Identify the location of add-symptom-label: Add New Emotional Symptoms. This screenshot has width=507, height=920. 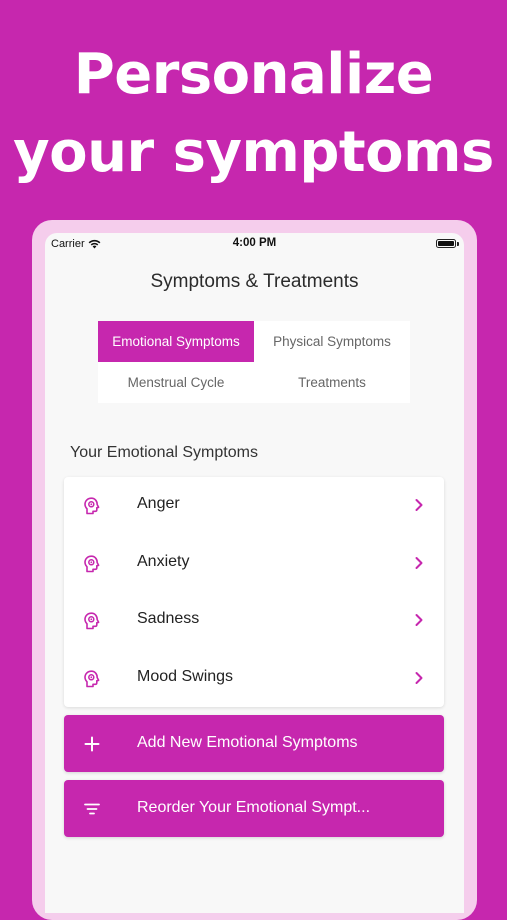
(247, 742).